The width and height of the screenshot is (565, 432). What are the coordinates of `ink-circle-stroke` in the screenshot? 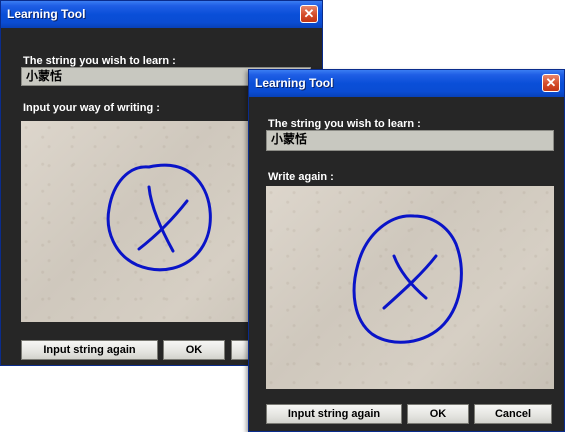 It's located at (159, 217).